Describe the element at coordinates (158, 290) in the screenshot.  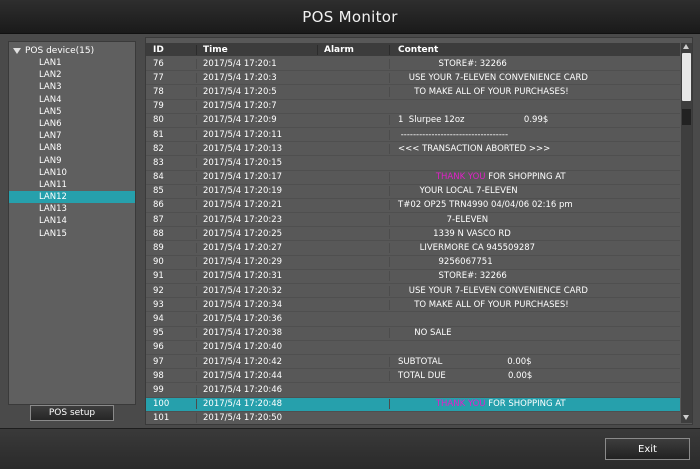
I see `cell-id: 92` at that location.